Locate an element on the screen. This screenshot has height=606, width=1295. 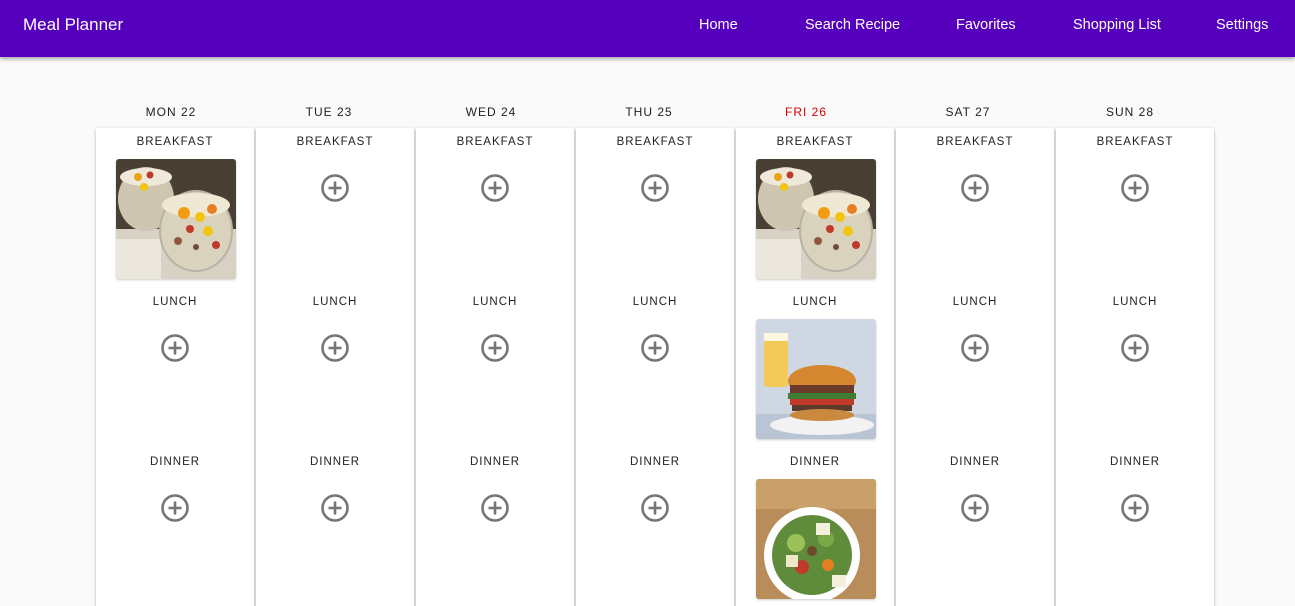
nav-search-recipe: Search Recipe is located at coordinates (852, 25).